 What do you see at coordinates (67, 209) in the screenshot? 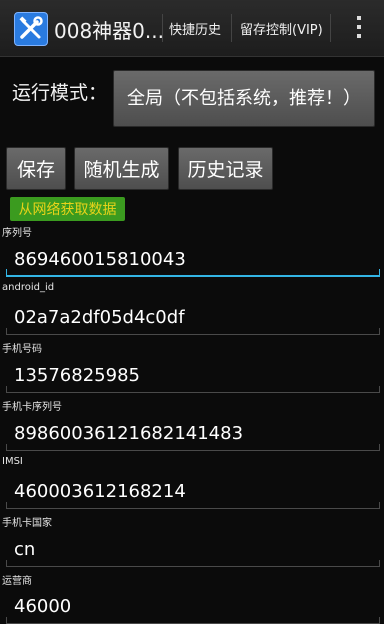
I see `fetch-from-network-button: 从网络获取数据` at bounding box center [67, 209].